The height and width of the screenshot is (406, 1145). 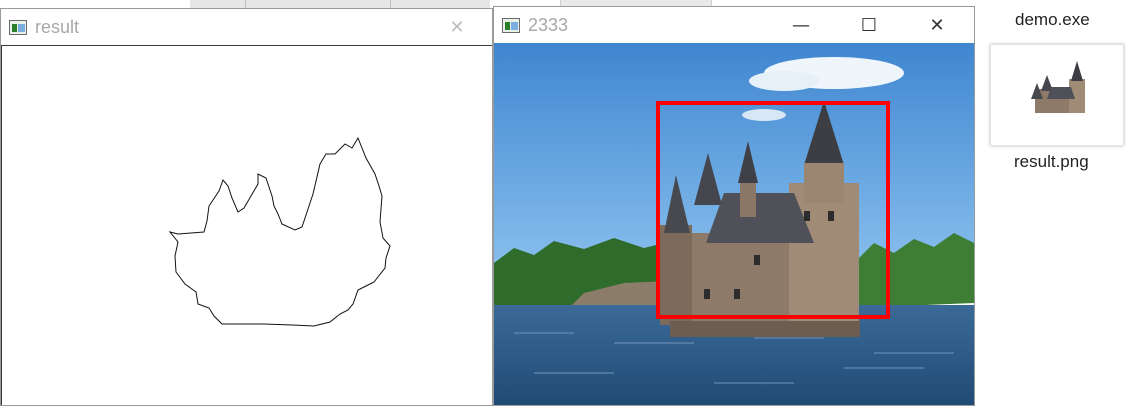 What do you see at coordinates (548, 24) in the screenshot?
I see `image-window-title: 2333` at bounding box center [548, 24].